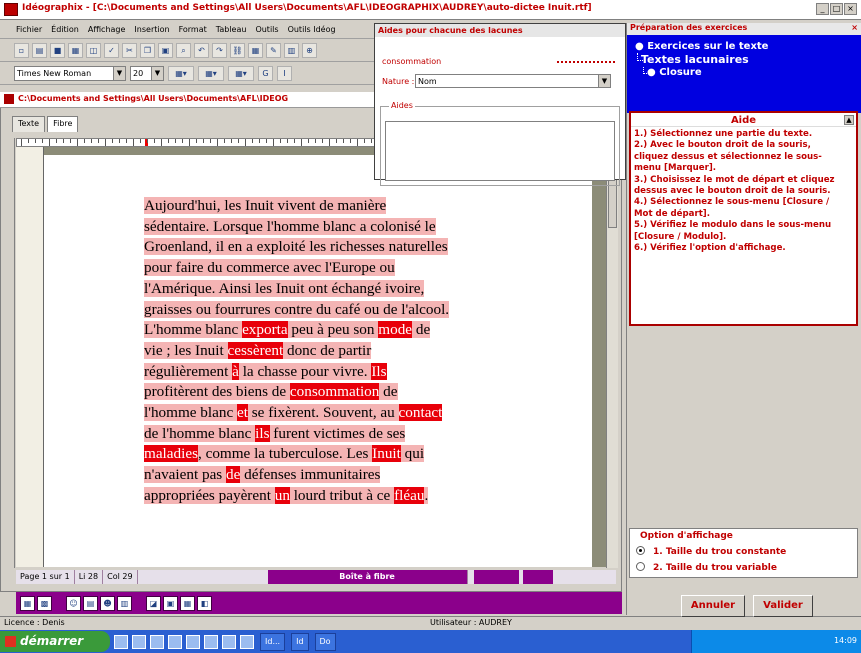 The image size is (861, 653). Describe the element at coordinates (334, 392) in the screenshot. I see `gap-word: consommation` at that location.